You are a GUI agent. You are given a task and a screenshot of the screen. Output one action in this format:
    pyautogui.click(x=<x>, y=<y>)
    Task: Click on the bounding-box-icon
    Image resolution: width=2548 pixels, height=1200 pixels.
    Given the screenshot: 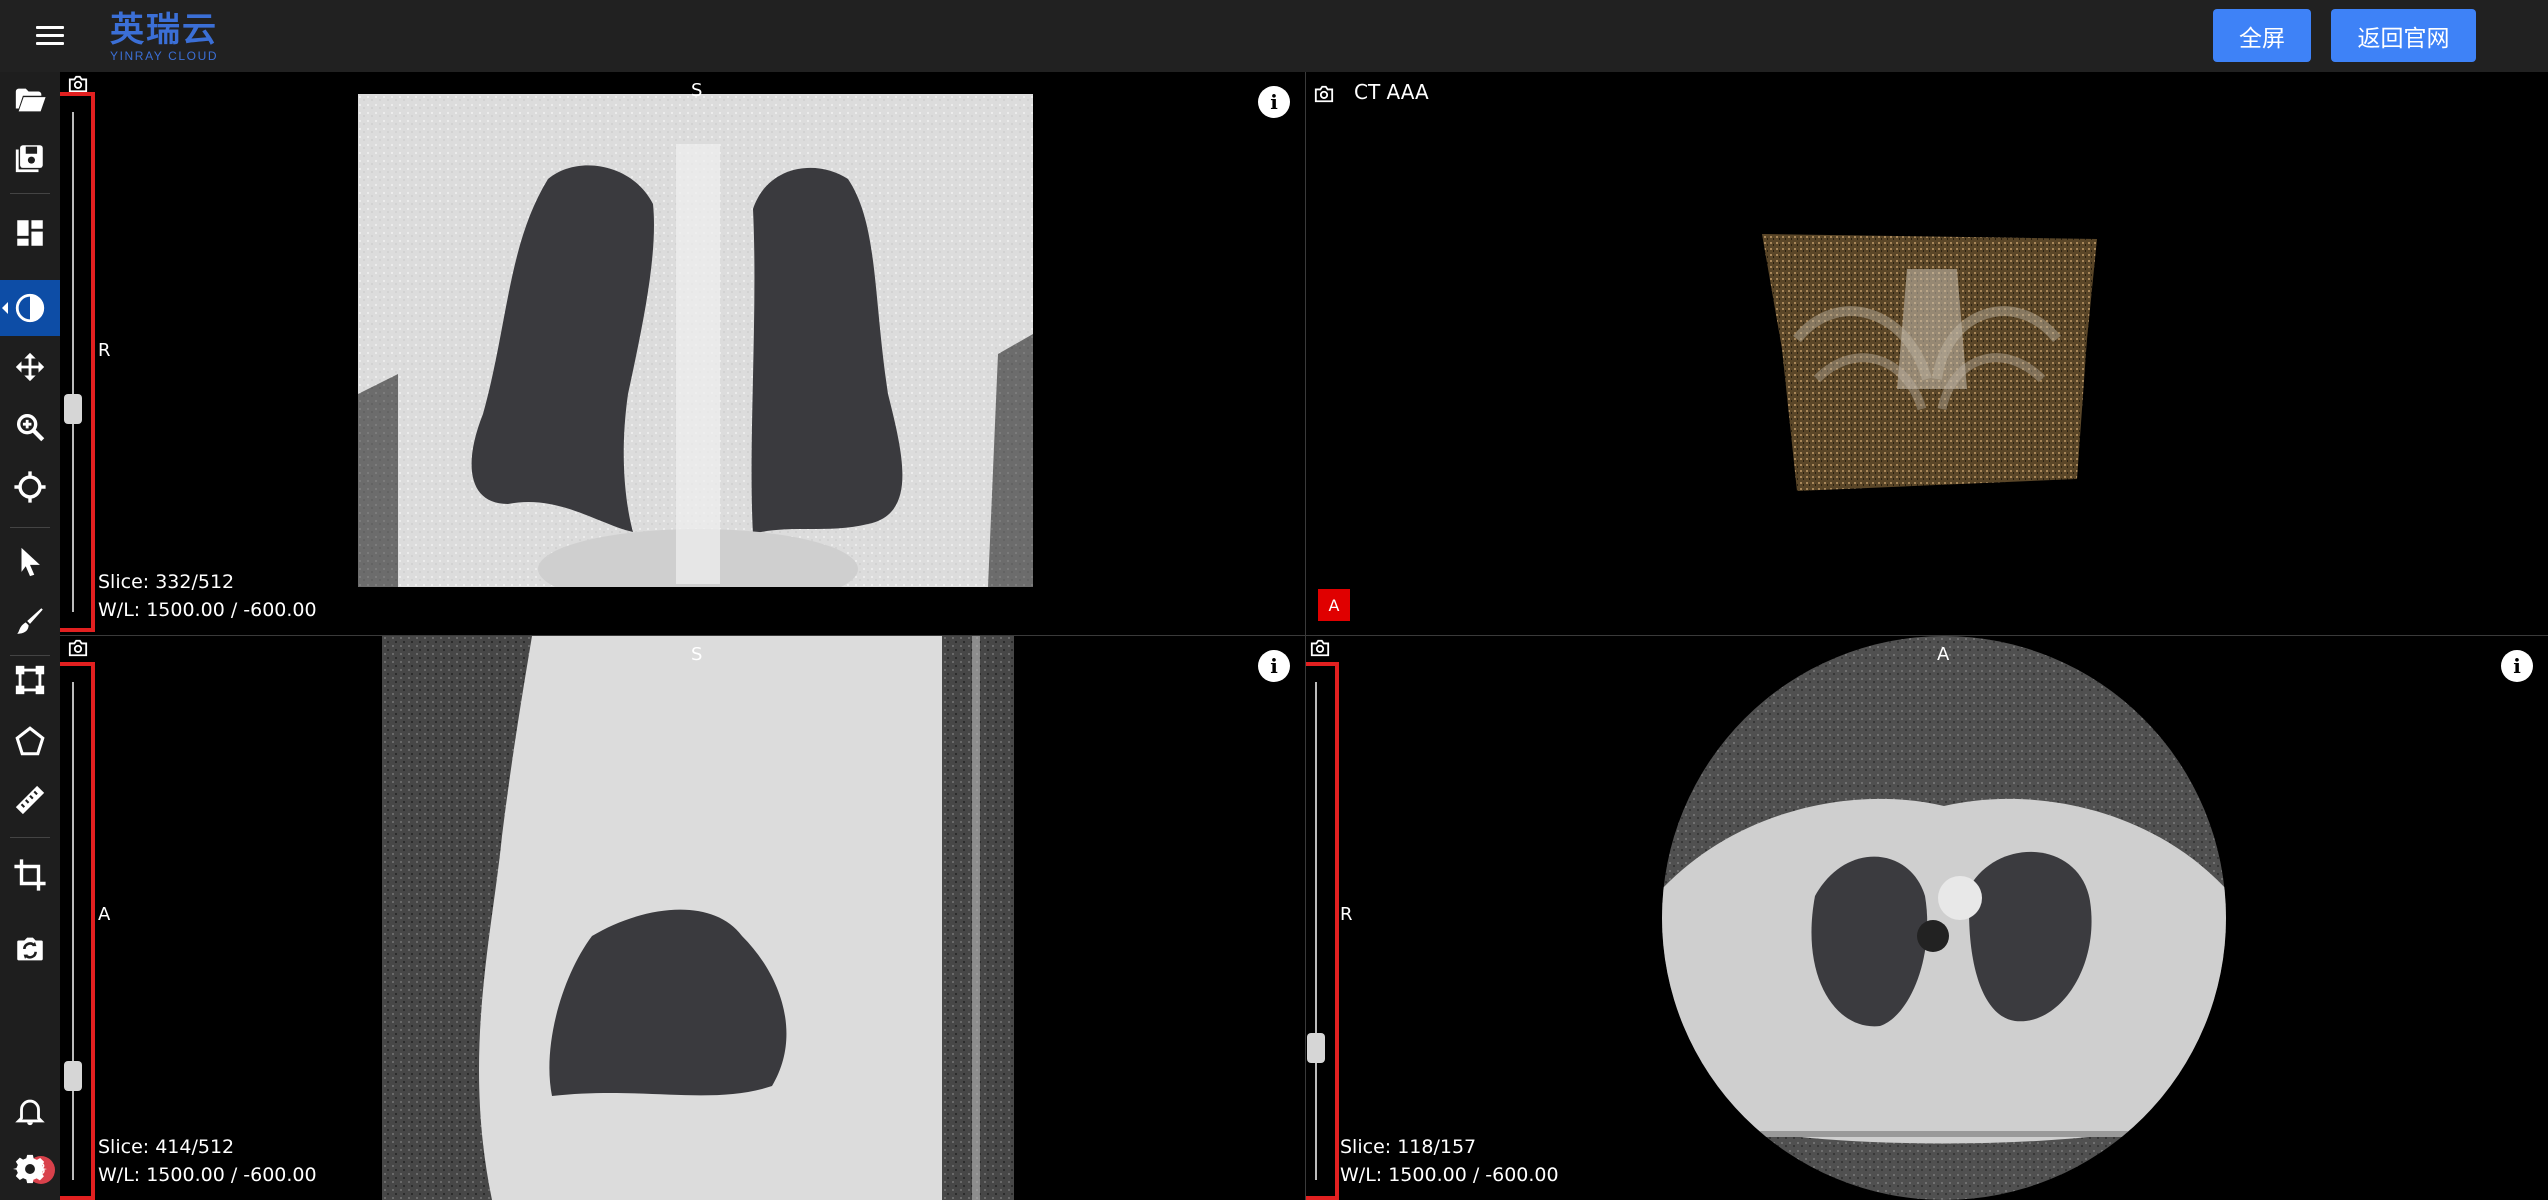 What is the action you would take?
    pyautogui.click(x=30, y=680)
    